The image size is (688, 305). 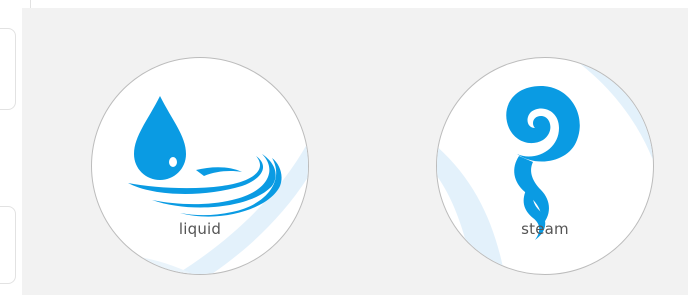 I want to click on water-drop-icon, so click(x=205, y=156).